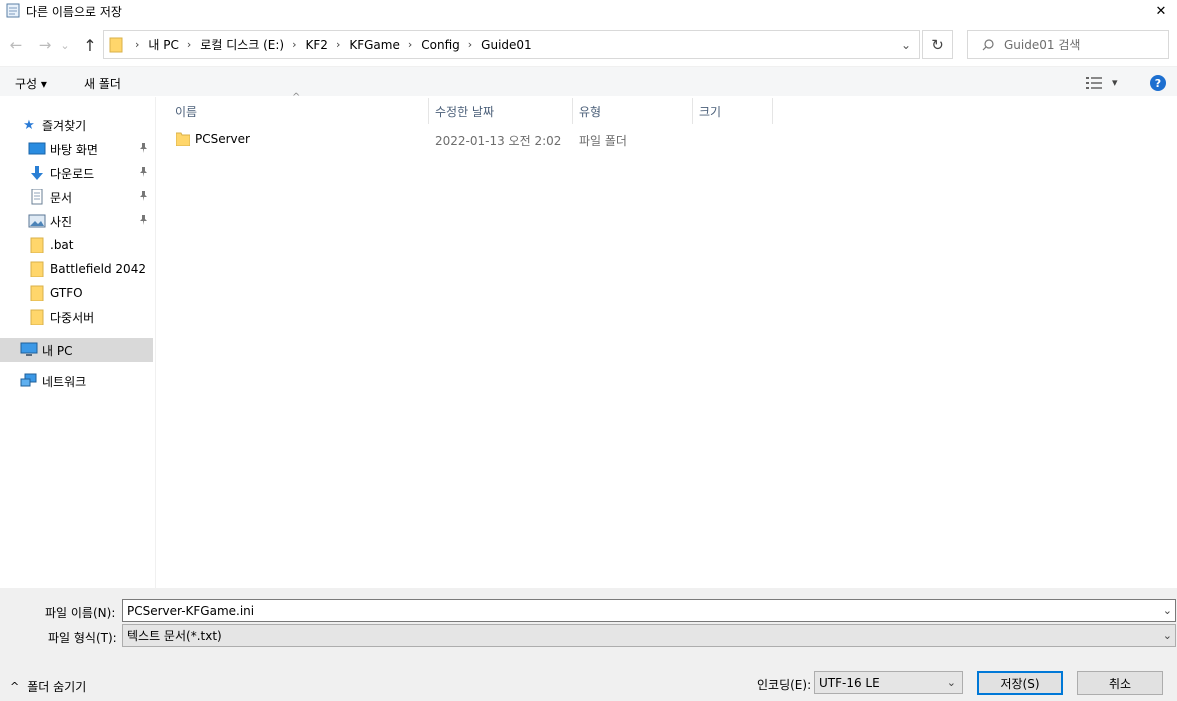 The width and height of the screenshot is (1177, 701). Describe the element at coordinates (61, 221) in the screenshot. I see `sidebar-item-label: 사진` at that location.